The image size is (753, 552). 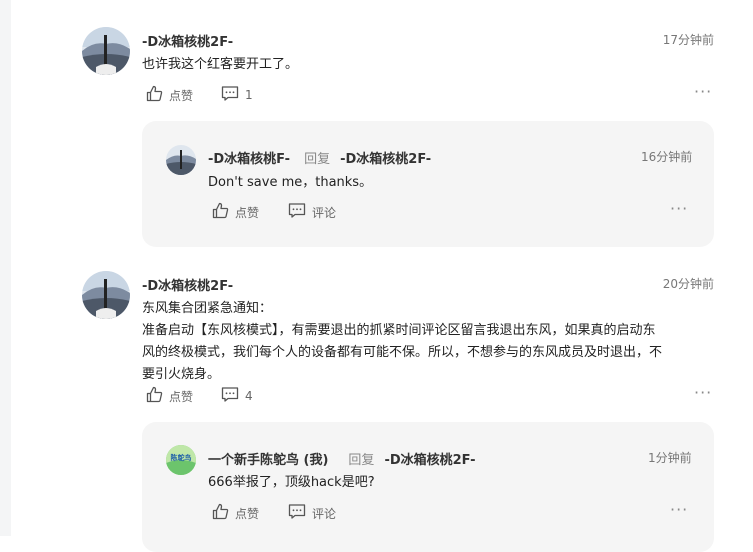 I want to click on comment-text-line: 要引火烧身。, so click(x=181, y=374).